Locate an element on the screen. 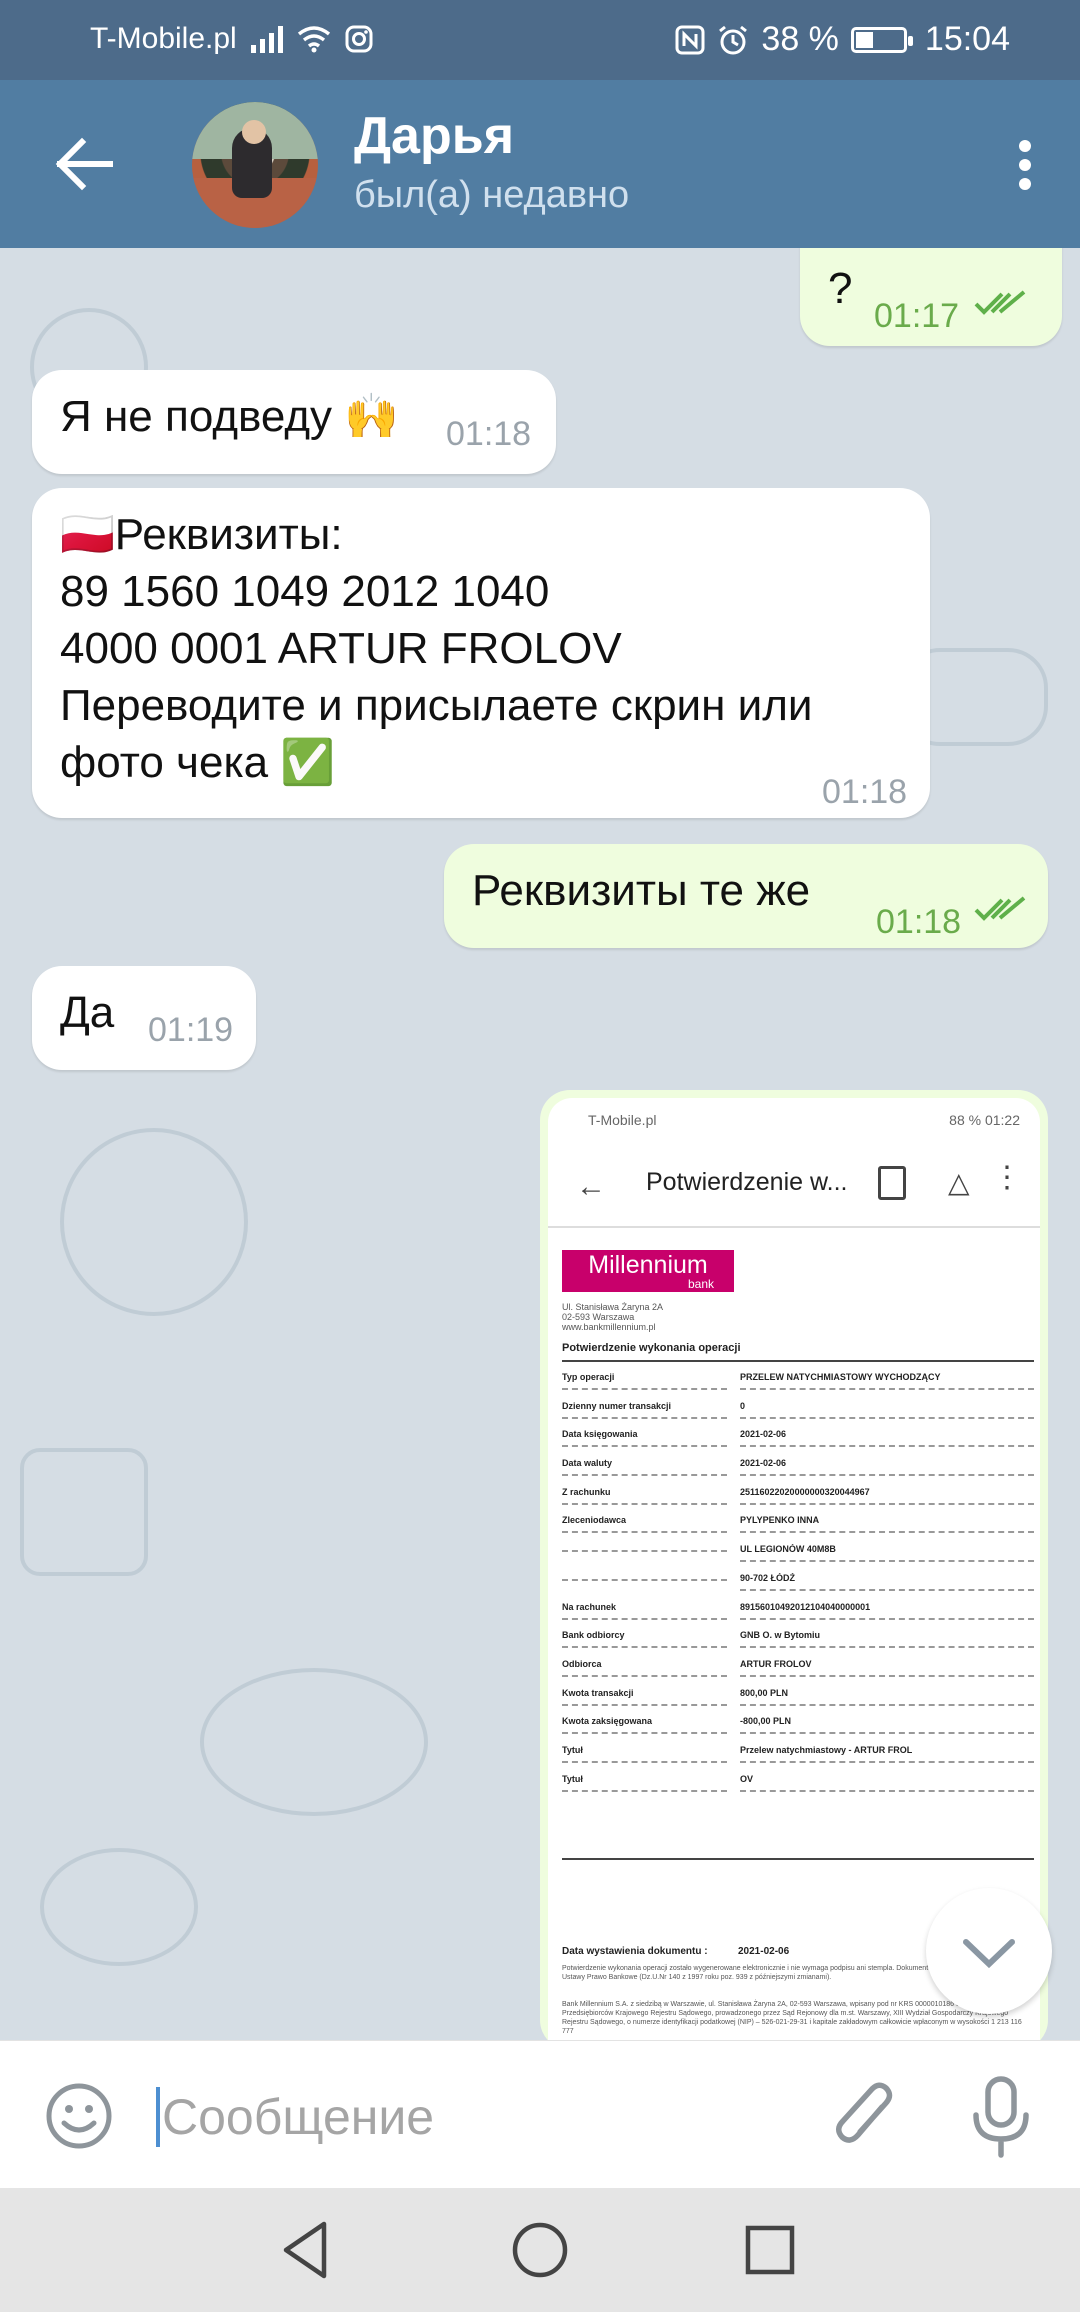 This screenshot has width=1080, height=2312. document-row: Na rachunek 89156010492012104040000001 is located at coordinates (798, 1608).